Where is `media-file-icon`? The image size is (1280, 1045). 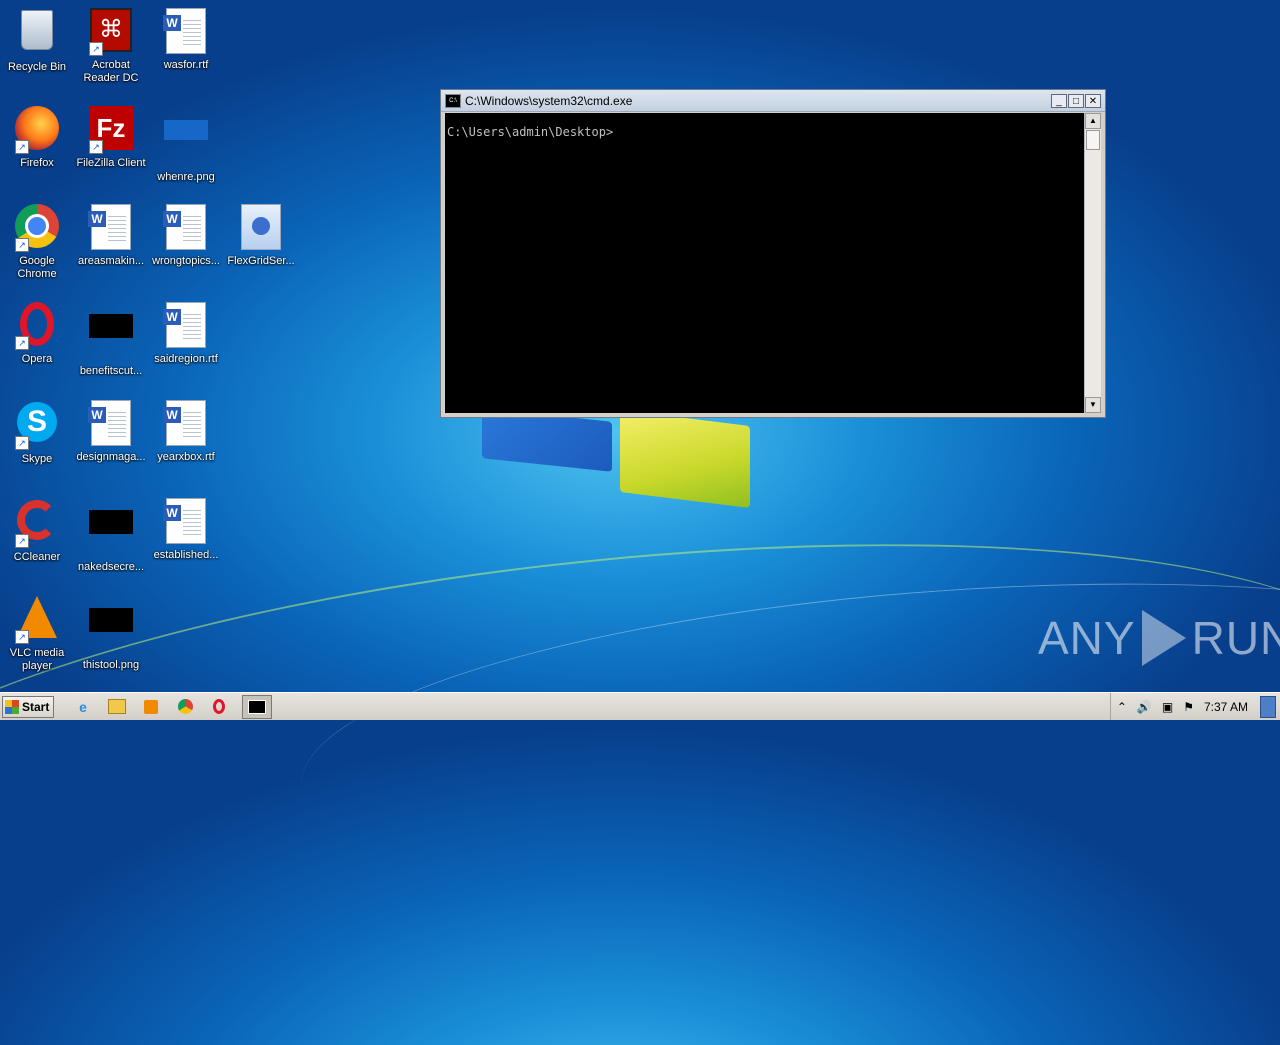
media-file-icon is located at coordinates (261, 228).